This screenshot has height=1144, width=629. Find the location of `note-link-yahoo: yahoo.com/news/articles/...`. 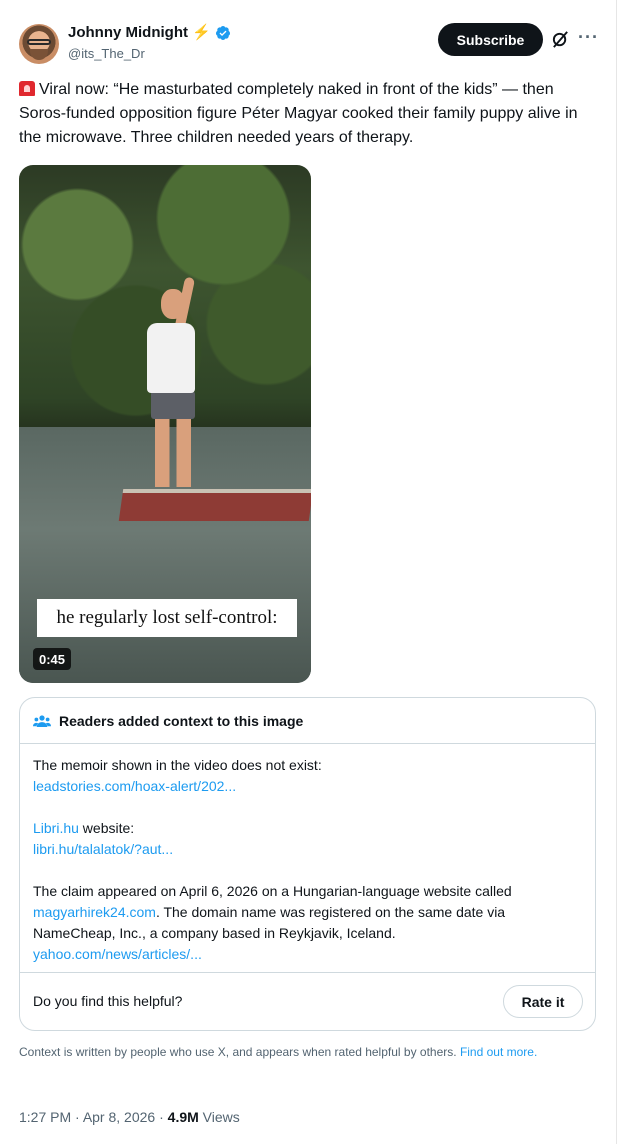

note-link-yahoo: yahoo.com/news/articles/... is located at coordinates (117, 954).